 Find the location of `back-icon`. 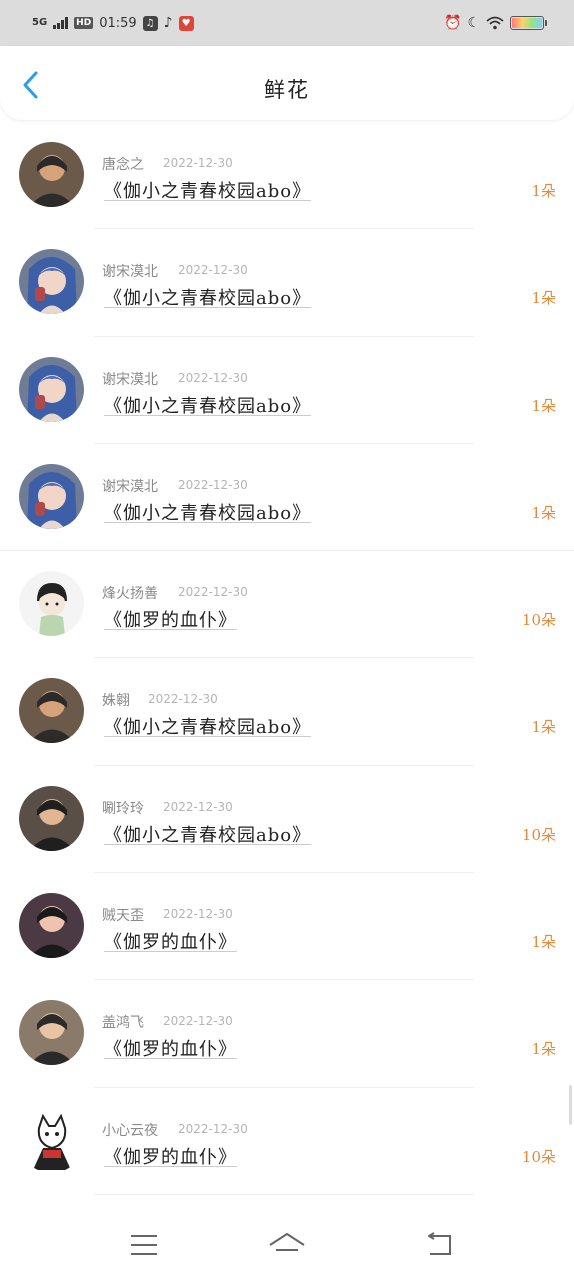

back-icon is located at coordinates (439, 1243).